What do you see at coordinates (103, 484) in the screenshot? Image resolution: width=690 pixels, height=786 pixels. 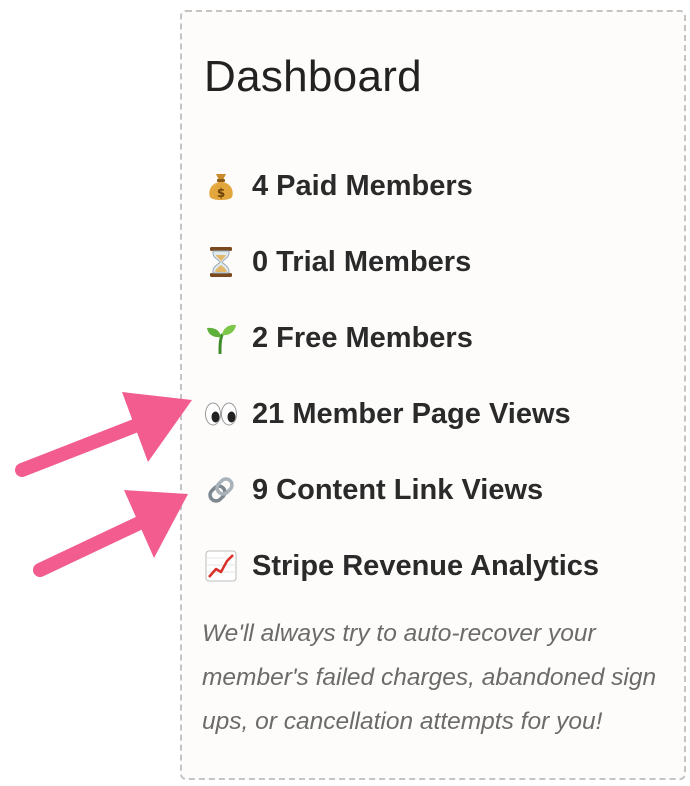 I see `annotation-arrows` at bounding box center [103, 484].